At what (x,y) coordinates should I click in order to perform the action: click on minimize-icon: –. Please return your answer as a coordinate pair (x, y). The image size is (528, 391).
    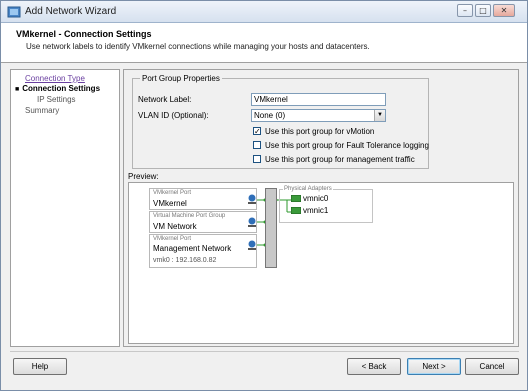
    Looking at the image, I should click on (465, 10).